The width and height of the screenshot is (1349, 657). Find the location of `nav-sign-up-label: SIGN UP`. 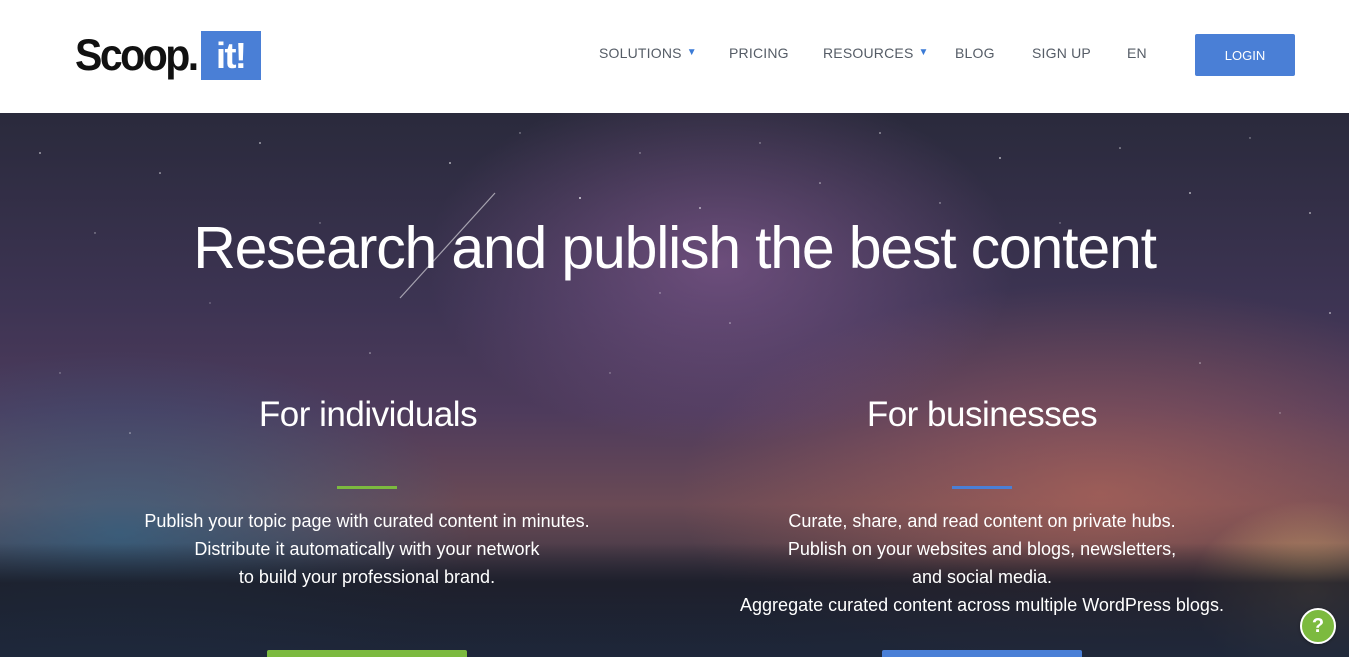

nav-sign-up-label: SIGN UP is located at coordinates (1061, 53).